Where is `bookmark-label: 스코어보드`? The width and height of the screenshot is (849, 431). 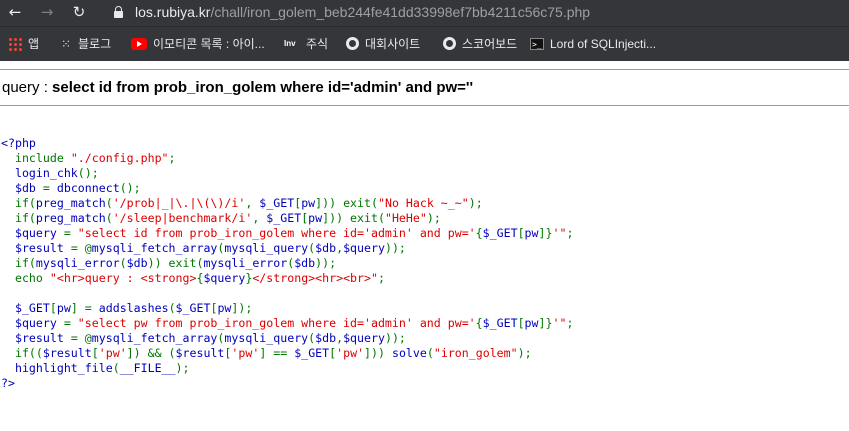 bookmark-label: 스코어보드 is located at coordinates (490, 44).